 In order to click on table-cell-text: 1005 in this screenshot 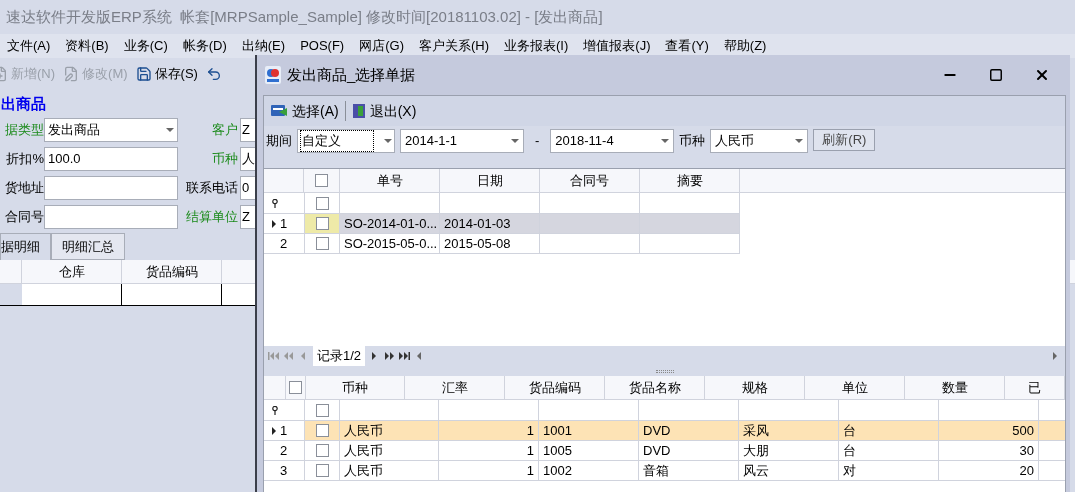, I will do `click(557, 450)`.